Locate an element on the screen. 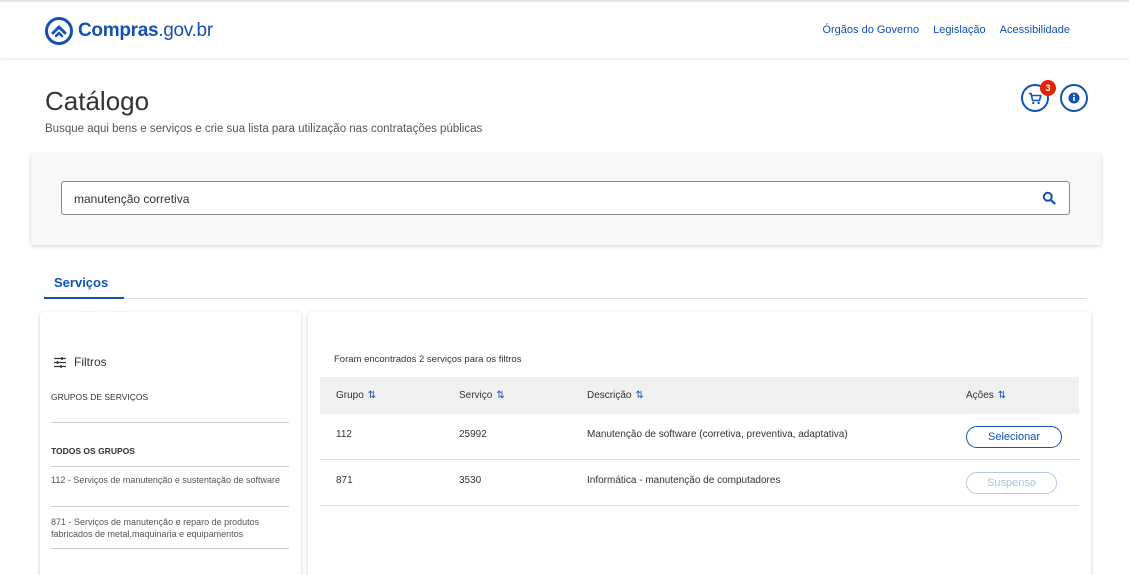 The image size is (1129, 575). nav-link-acessibilidade: Acessibilidade is located at coordinates (1035, 30).